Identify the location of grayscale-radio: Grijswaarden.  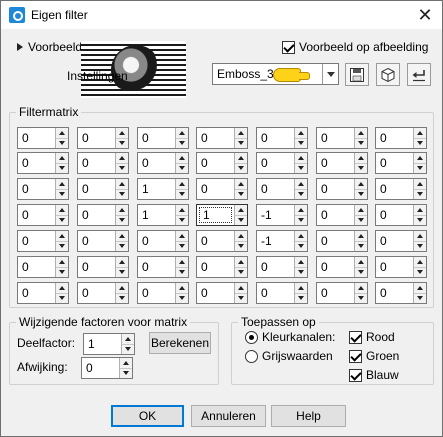
(289, 356).